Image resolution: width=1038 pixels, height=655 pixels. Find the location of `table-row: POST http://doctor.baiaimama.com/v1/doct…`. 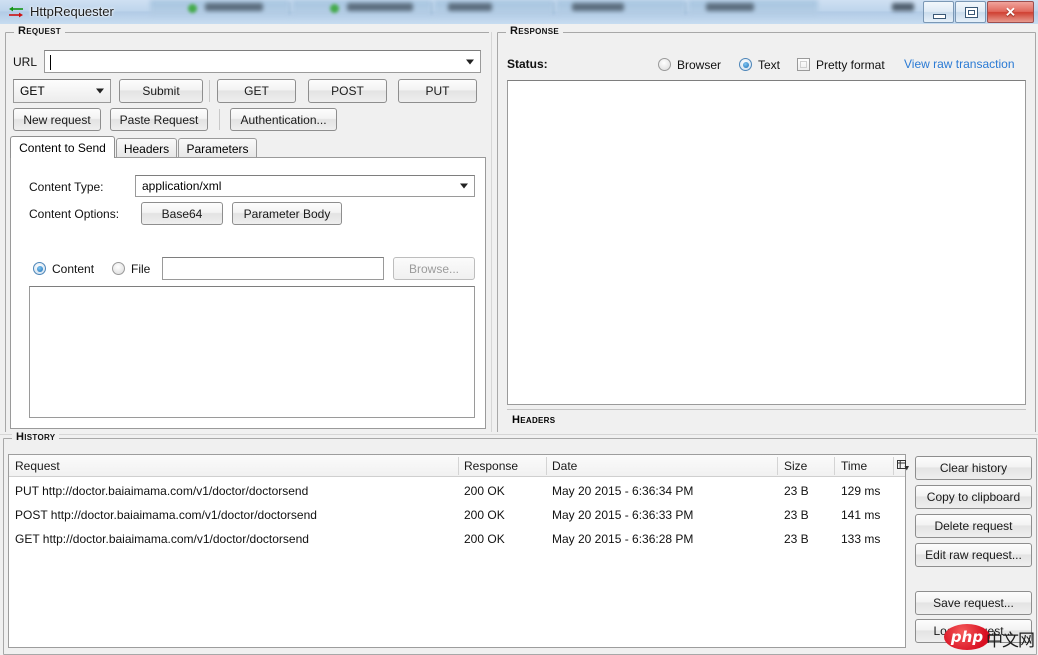

table-row: POST http://doctor.baiaimama.com/v1/doct… is located at coordinates (457, 515).